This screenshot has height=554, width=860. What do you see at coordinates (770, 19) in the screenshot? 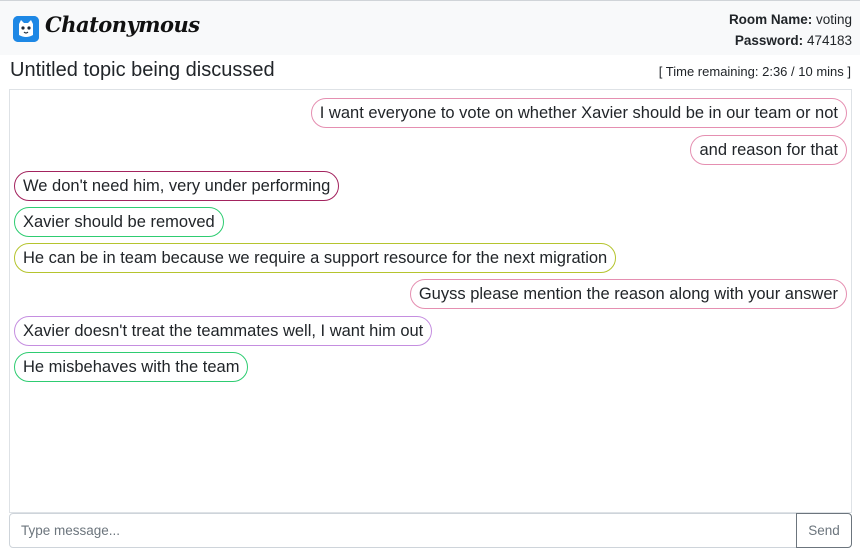
I see `room-name-label: Room Name:` at bounding box center [770, 19].